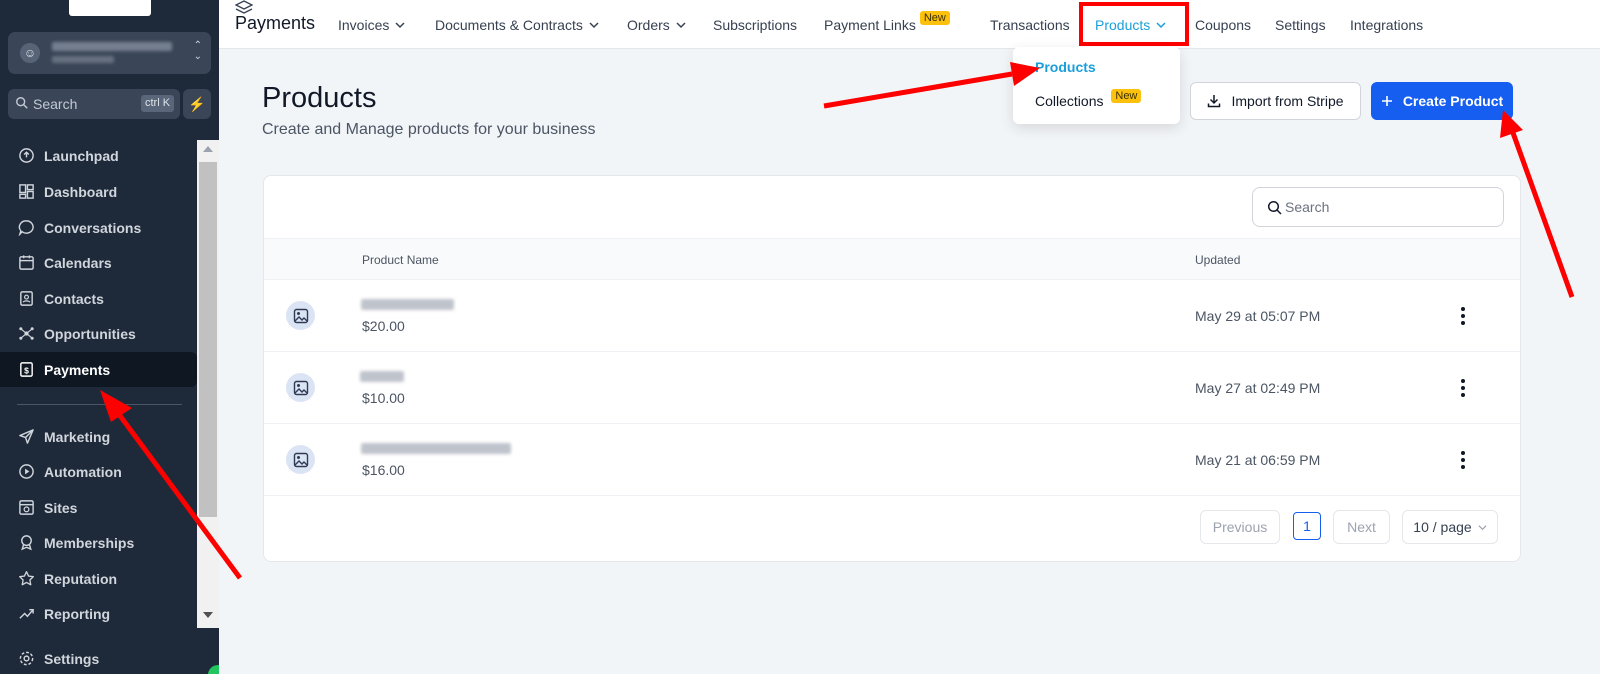  What do you see at coordinates (26, 471) in the screenshot?
I see `automation-icon` at bounding box center [26, 471].